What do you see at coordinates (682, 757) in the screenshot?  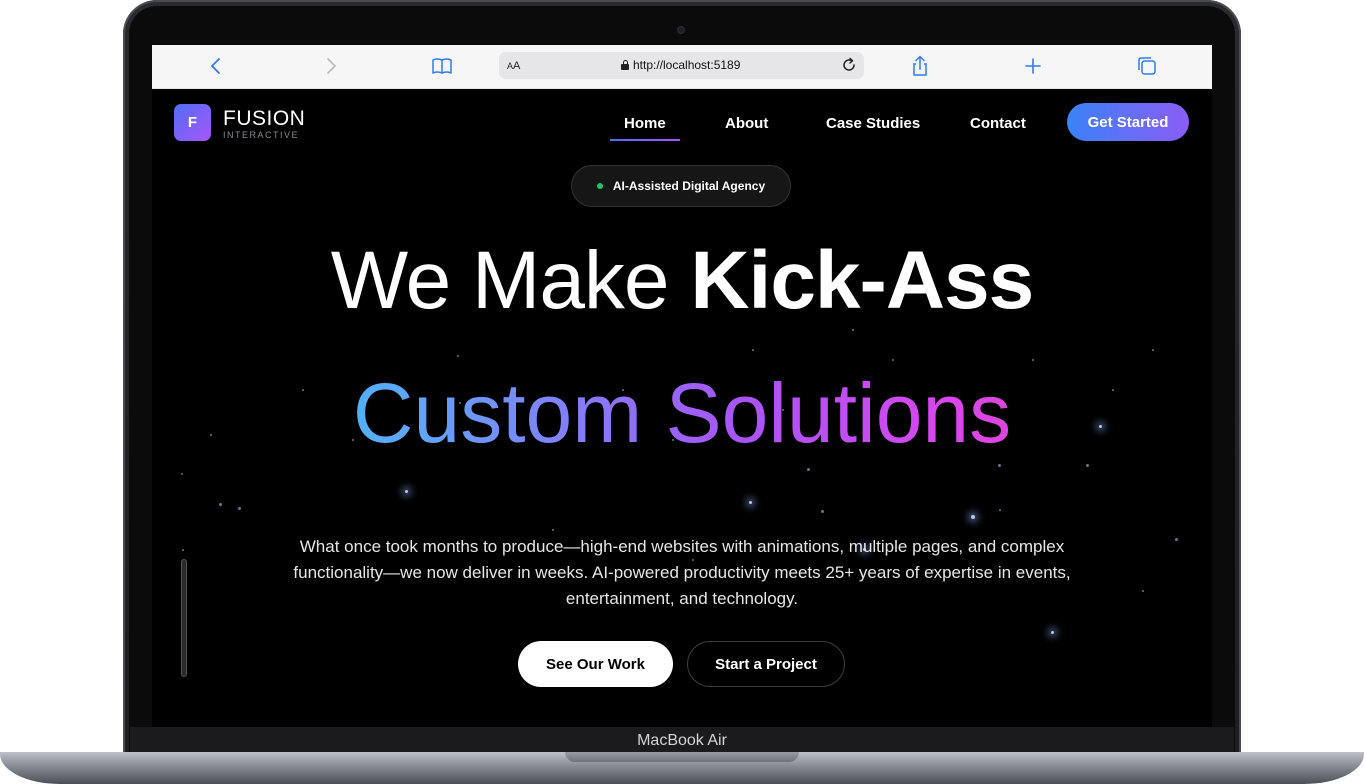 I see `laptop-notch` at bounding box center [682, 757].